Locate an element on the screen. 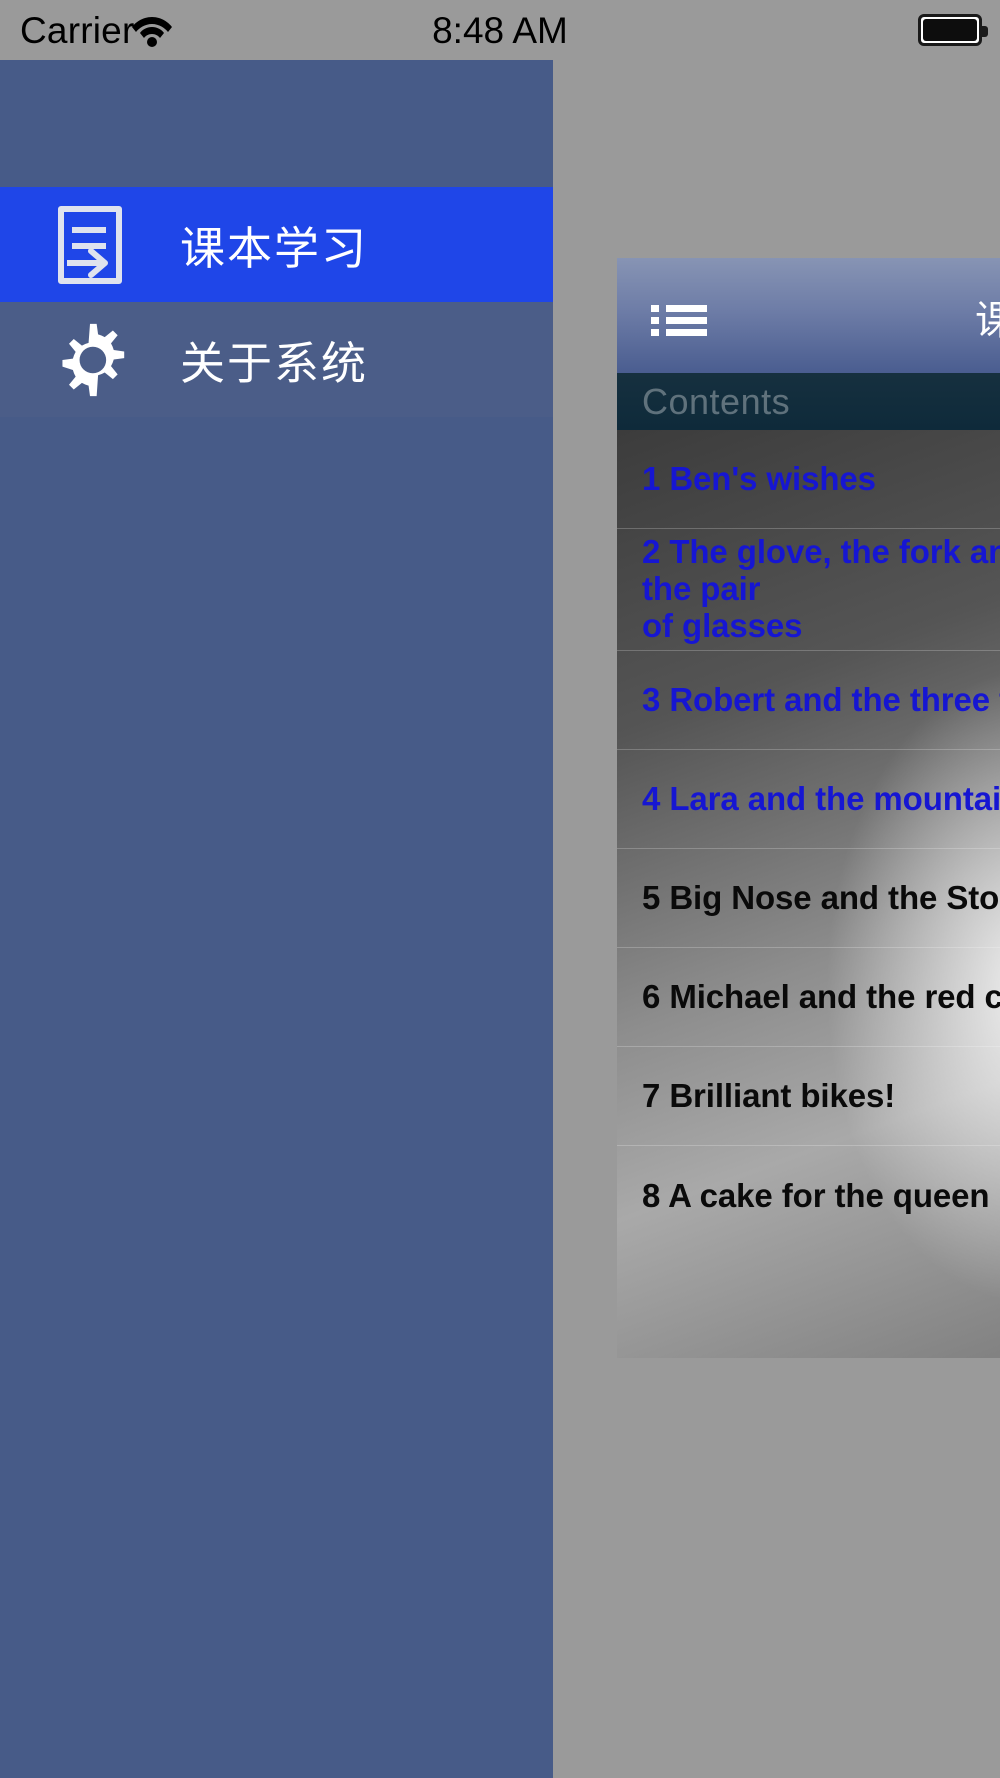 The height and width of the screenshot is (1778, 1000). toc-item-title: 4 Lara and the mountain is located at coordinates (821, 799).